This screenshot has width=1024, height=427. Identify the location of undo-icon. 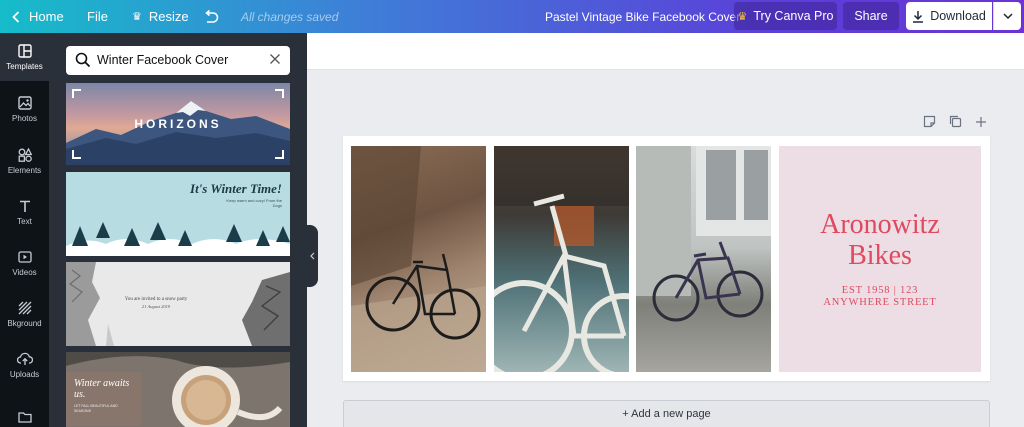
(212, 16).